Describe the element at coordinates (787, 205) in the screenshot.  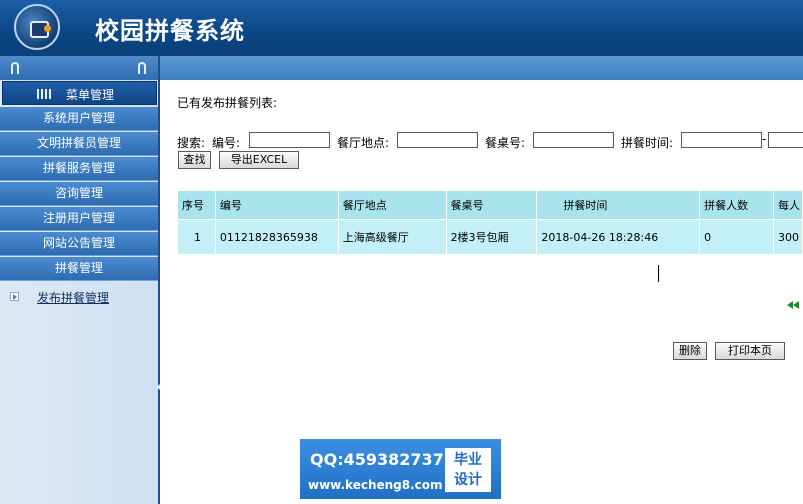
I see `col-header-per-person: 每人` at that location.